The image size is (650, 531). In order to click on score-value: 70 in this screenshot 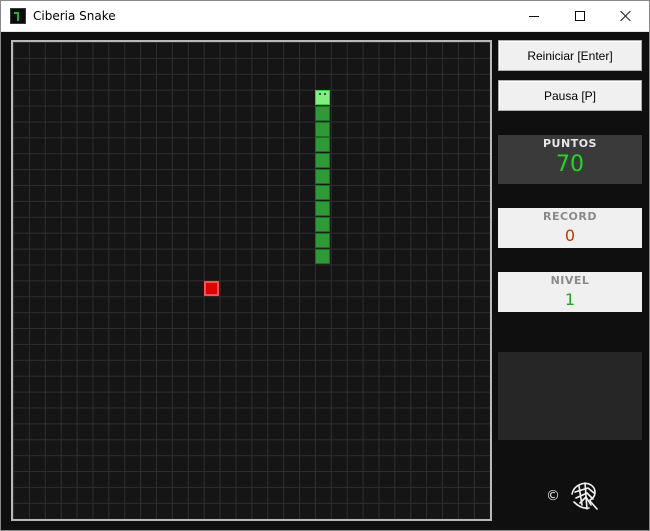, I will do `click(570, 164)`.